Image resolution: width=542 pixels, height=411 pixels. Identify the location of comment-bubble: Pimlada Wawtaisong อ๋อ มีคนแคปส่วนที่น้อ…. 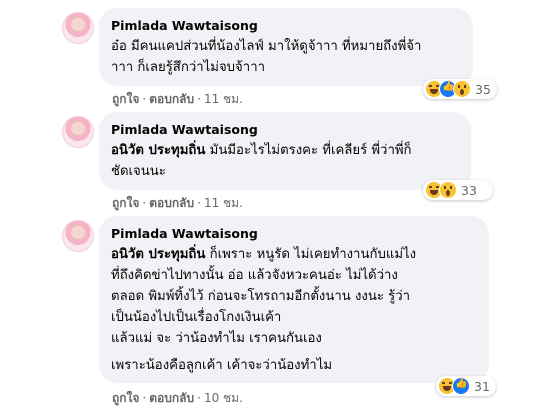
(286, 47).